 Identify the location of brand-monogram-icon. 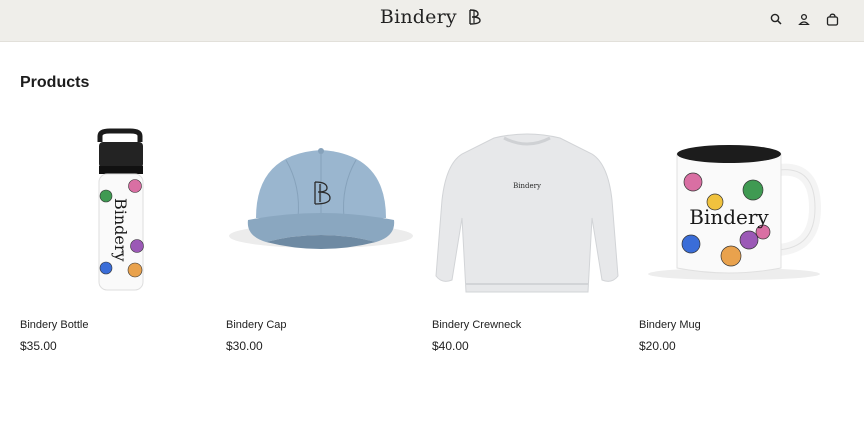
(475, 17).